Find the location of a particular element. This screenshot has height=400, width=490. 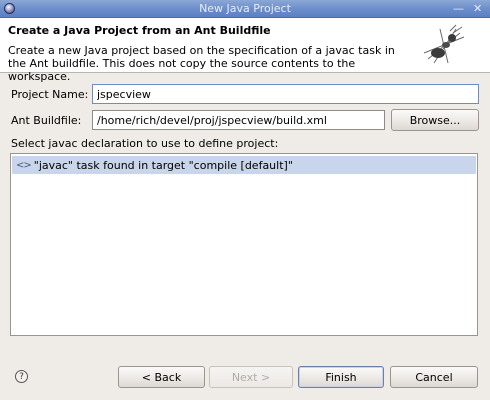

project-name-label: Project Name: is located at coordinates (49, 94).